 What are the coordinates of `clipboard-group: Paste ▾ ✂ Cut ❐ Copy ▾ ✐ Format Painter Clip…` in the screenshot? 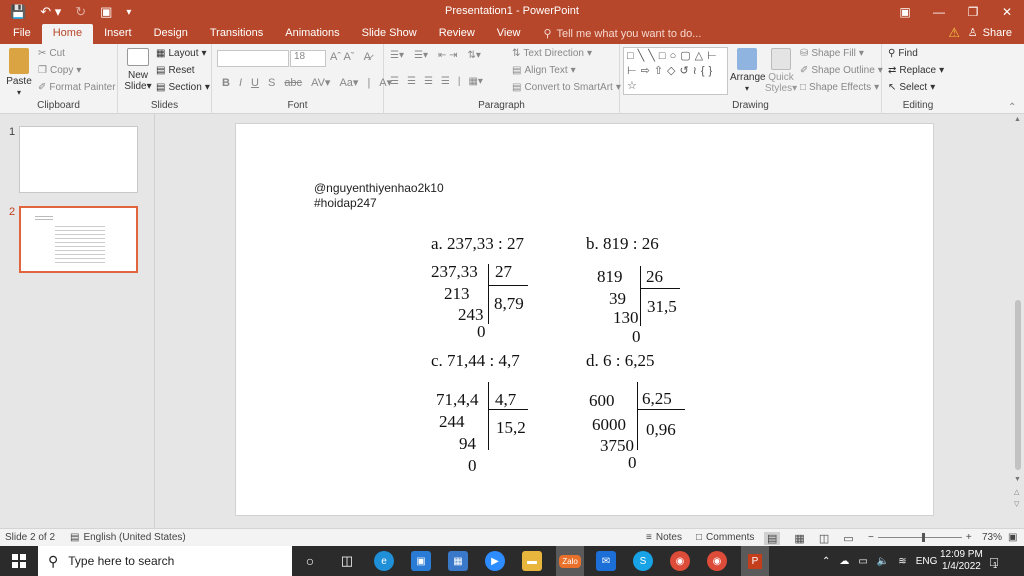 It's located at (59, 79).